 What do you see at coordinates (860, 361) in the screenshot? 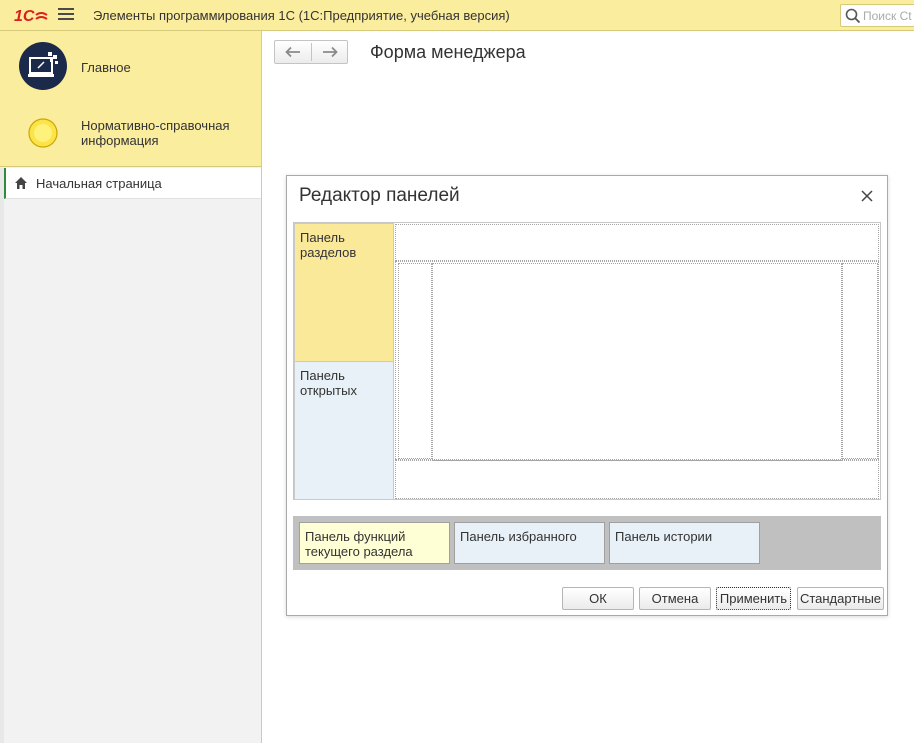
I see `drop-zone-right` at bounding box center [860, 361].